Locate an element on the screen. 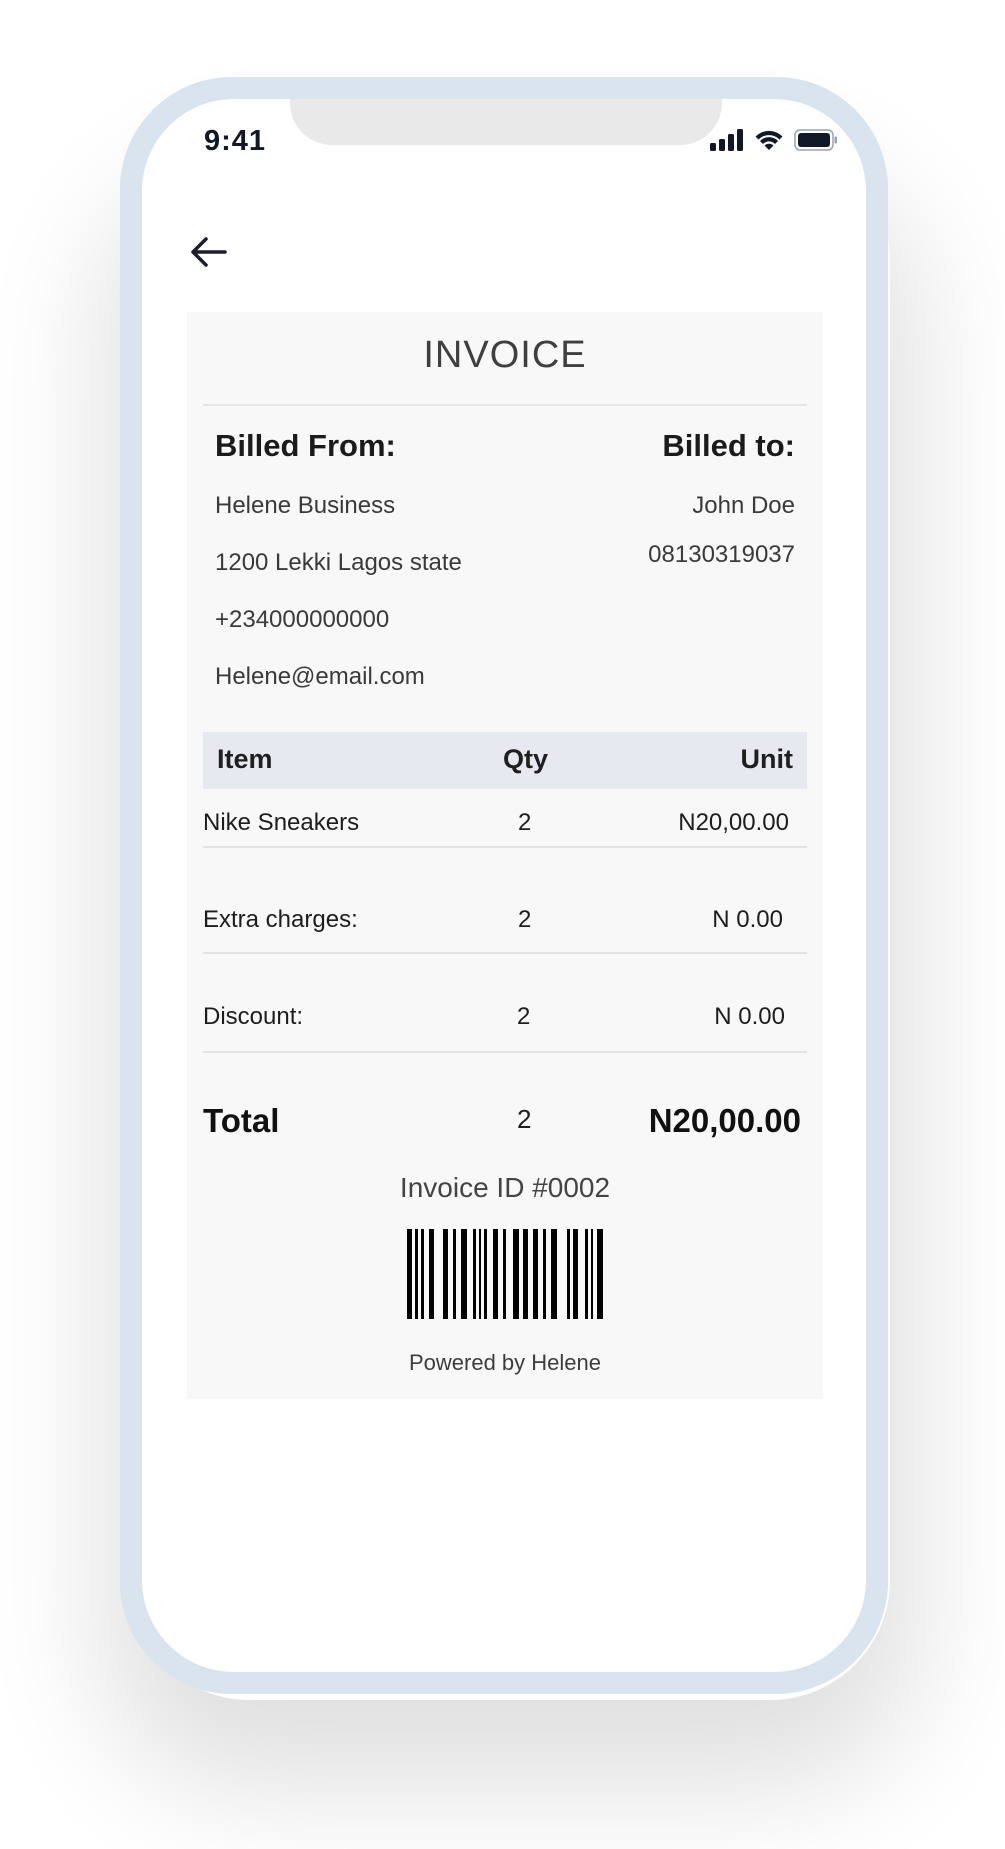  total-amount: N20,00.00 is located at coordinates (724, 1120).